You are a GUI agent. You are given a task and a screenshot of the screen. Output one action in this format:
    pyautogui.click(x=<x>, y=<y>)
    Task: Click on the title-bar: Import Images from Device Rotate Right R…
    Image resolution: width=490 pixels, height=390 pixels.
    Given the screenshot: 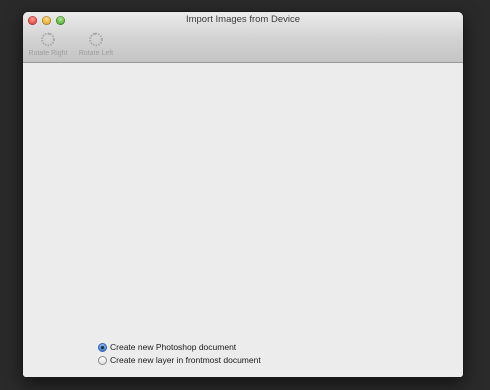 What is the action you would take?
    pyautogui.click(x=243, y=37)
    